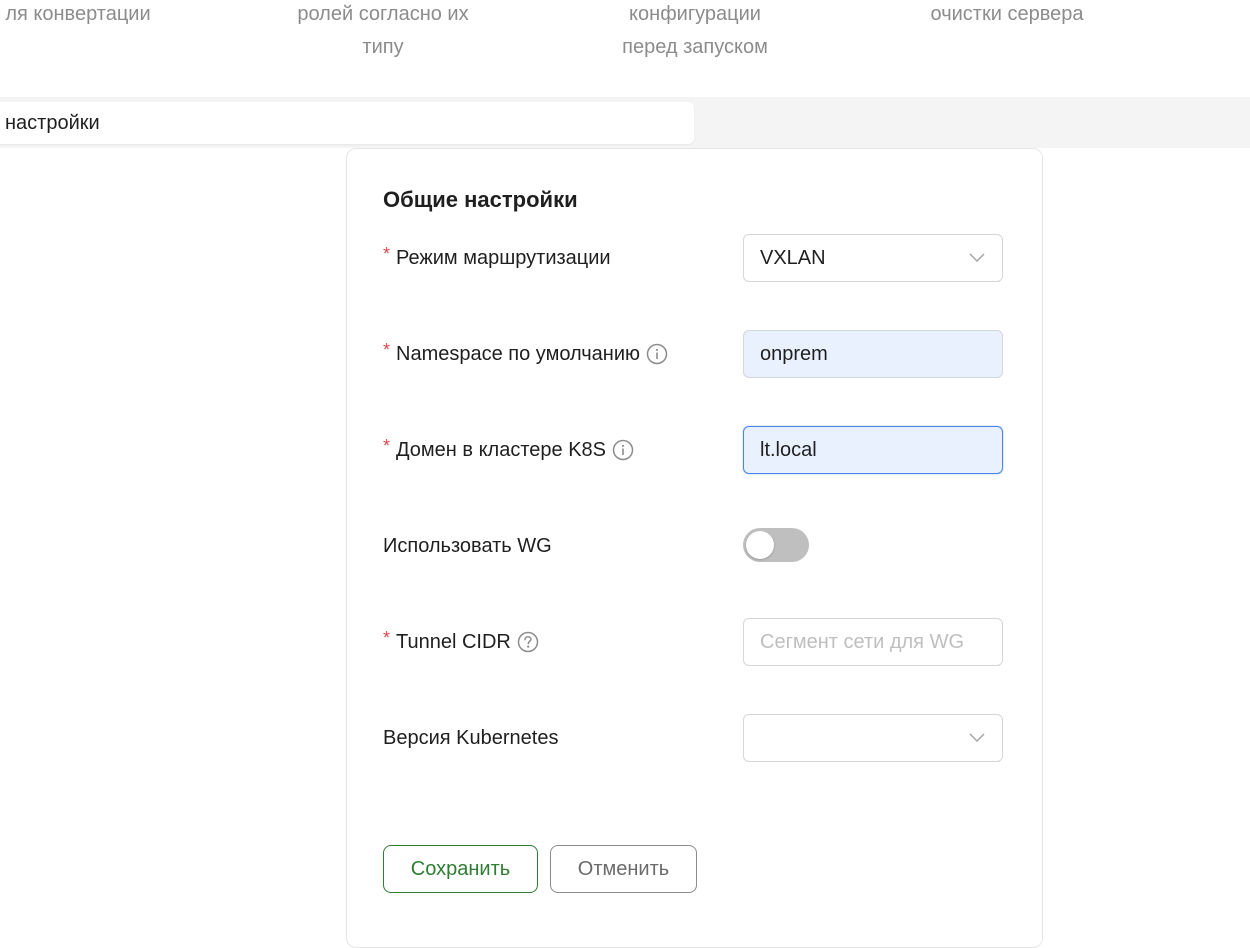 This screenshot has width=1250, height=948. Describe the element at coordinates (480, 199) in the screenshot. I see `card-title: Общие настройки` at that location.